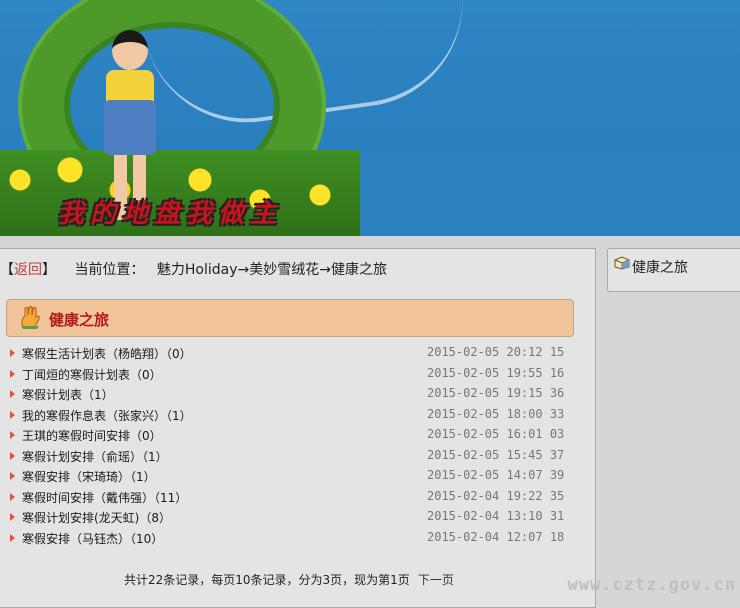 This screenshot has width=740, height=608. Describe the element at coordinates (104, 497) in the screenshot. I see `article-title: 寒假时间安排（戴伟强）（11）` at that location.